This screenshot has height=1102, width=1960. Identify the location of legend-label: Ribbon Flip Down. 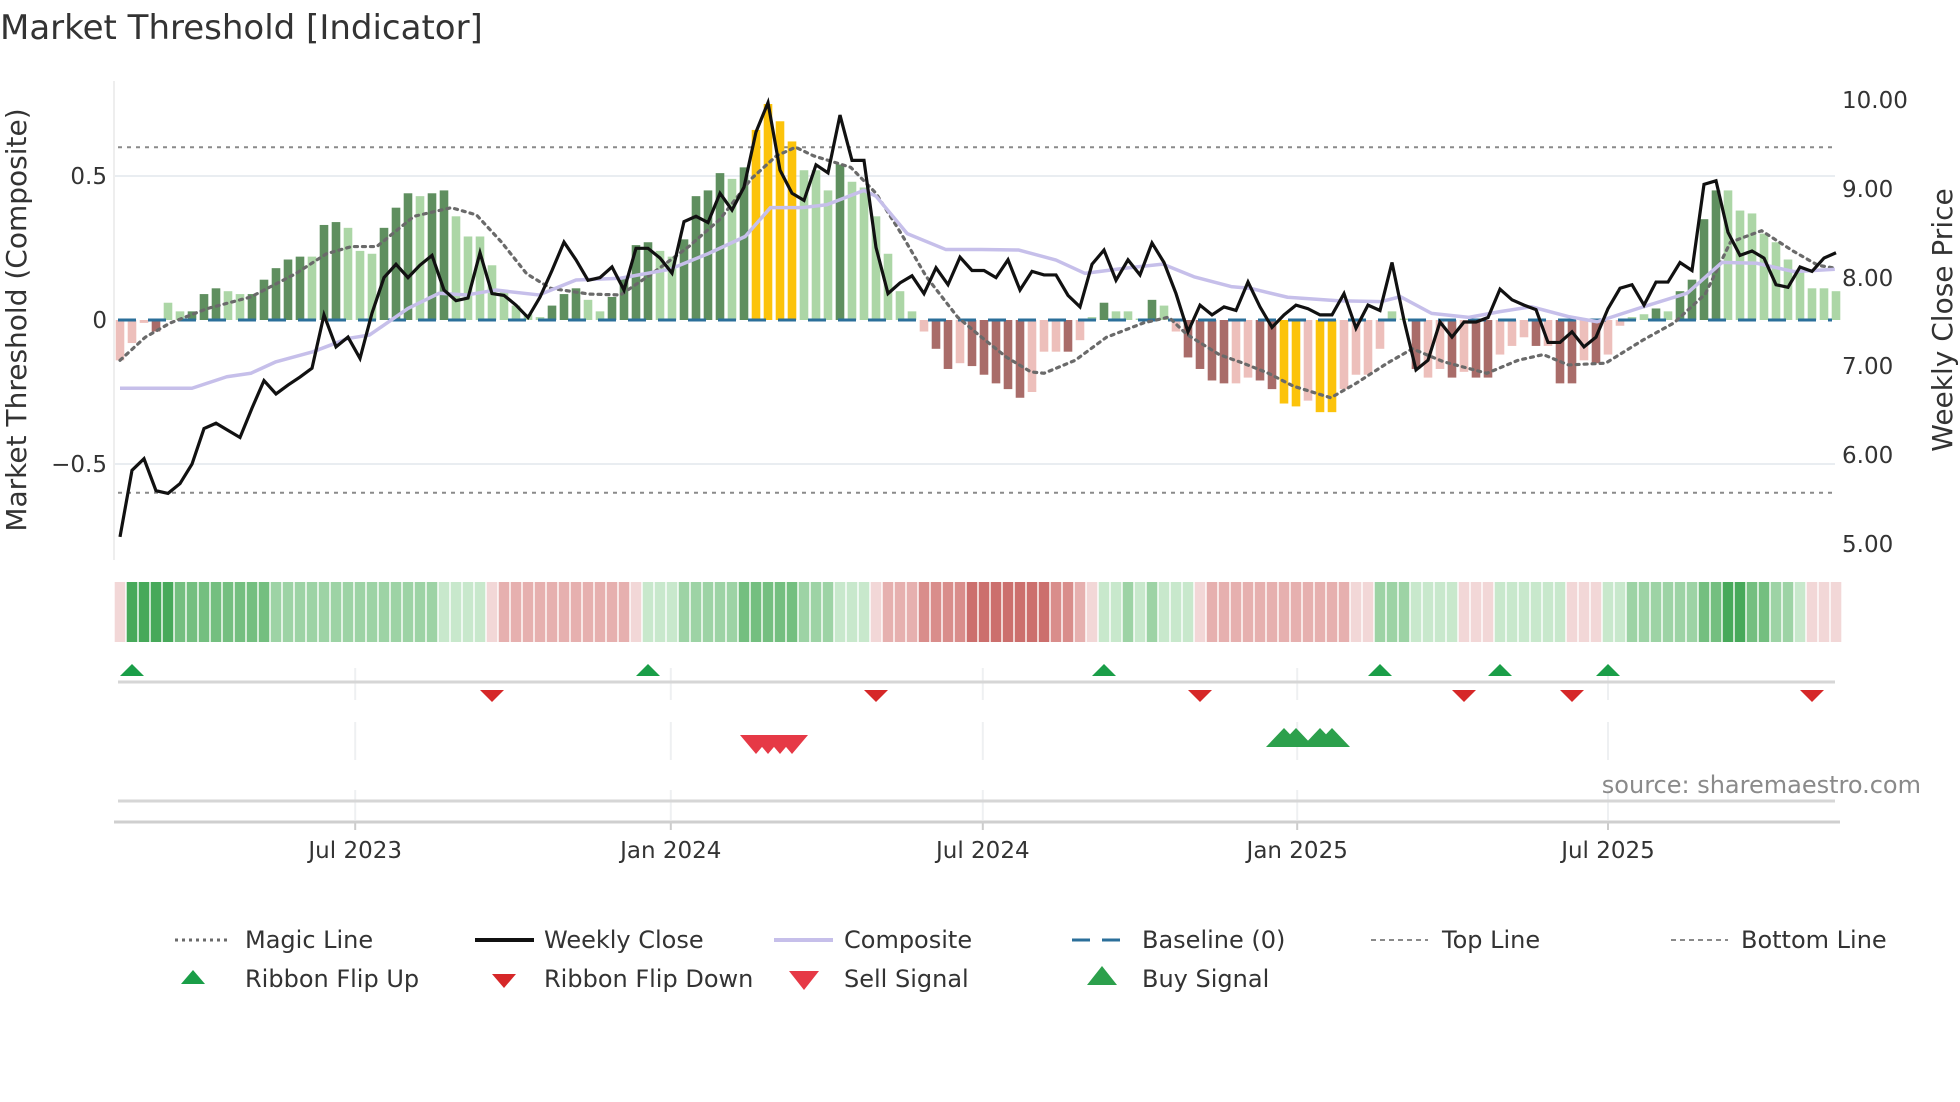
(648, 979).